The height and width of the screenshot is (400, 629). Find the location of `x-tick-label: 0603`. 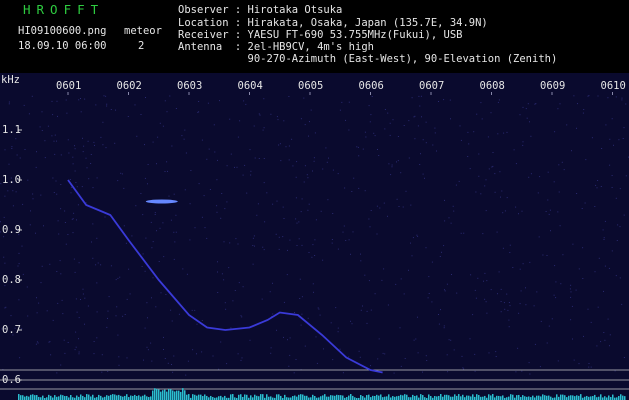

x-tick-label: 0603 is located at coordinates (190, 86).